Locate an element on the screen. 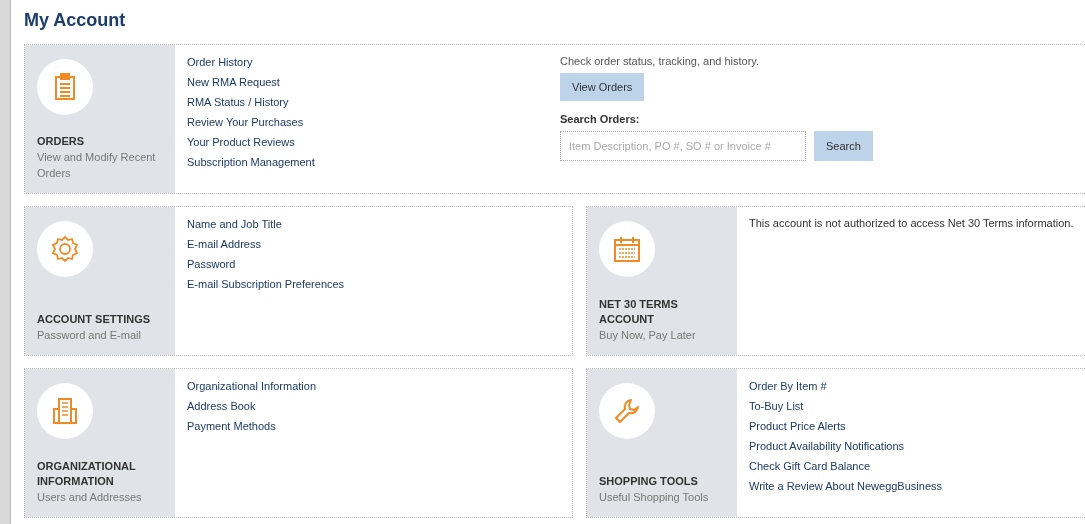 The width and height of the screenshot is (1085, 524). card-subtitle: Users and Addresses is located at coordinates (90, 497).